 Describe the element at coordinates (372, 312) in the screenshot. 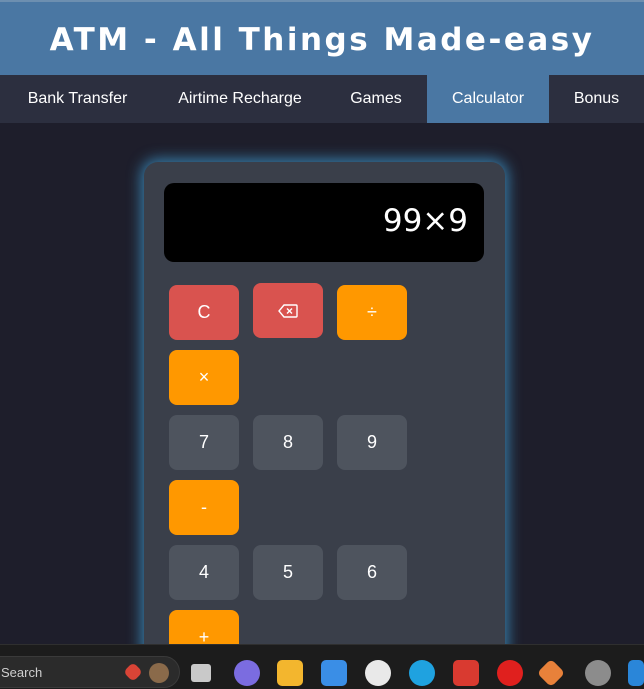

I see `divide-button: ÷` at that location.